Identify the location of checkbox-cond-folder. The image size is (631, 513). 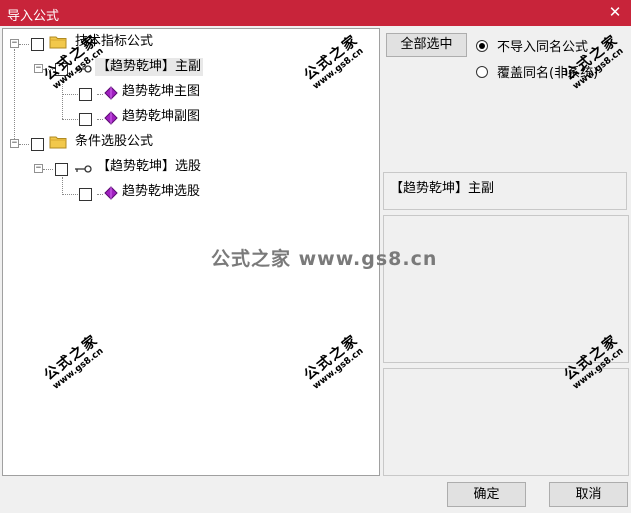
(37, 144).